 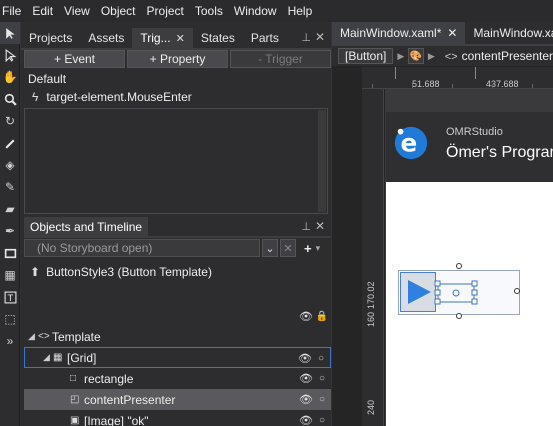 What do you see at coordinates (10, 121) in the screenshot?
I see `camera-orbit-icon: ↻` at bounding box center [10, 121].